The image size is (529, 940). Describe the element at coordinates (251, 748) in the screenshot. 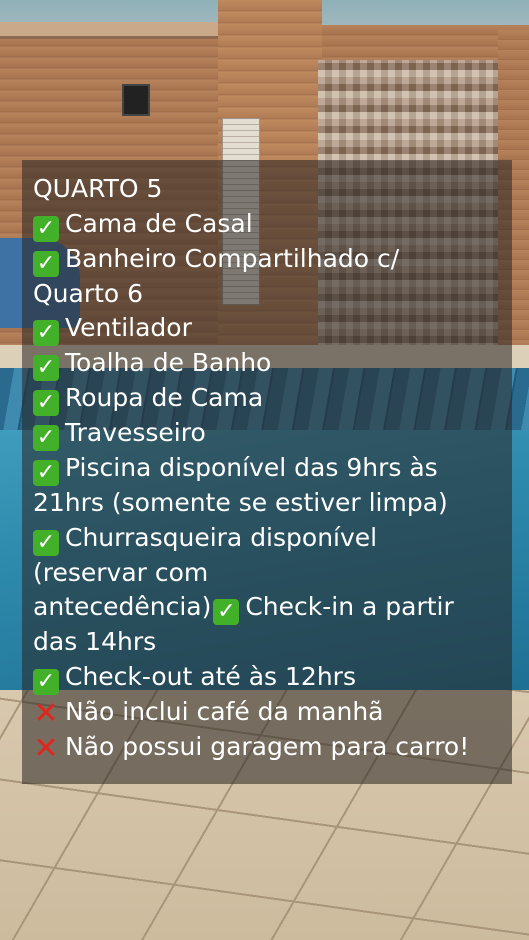

I see `list-item: ✕ Não possui garagem para carro!` at that location.